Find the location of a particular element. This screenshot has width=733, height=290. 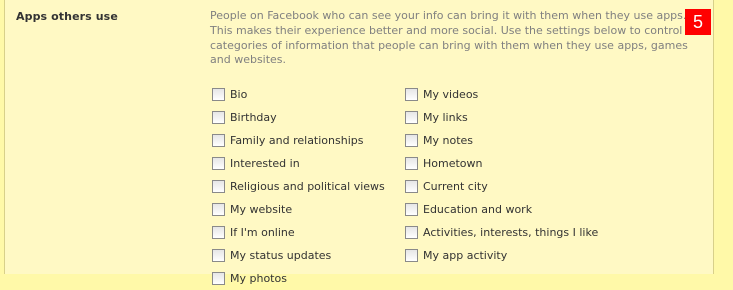

option-family-and-relationships: Family and relationships is located at coordinates (298, 140).